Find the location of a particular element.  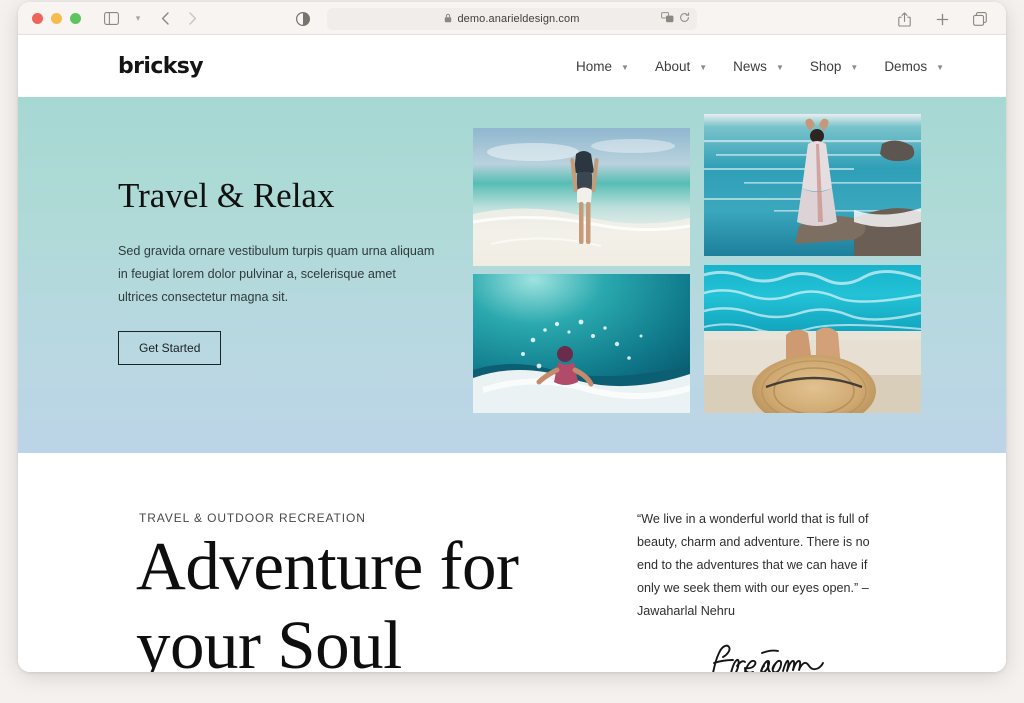

extension-icon is located at coordinates (667, 19).